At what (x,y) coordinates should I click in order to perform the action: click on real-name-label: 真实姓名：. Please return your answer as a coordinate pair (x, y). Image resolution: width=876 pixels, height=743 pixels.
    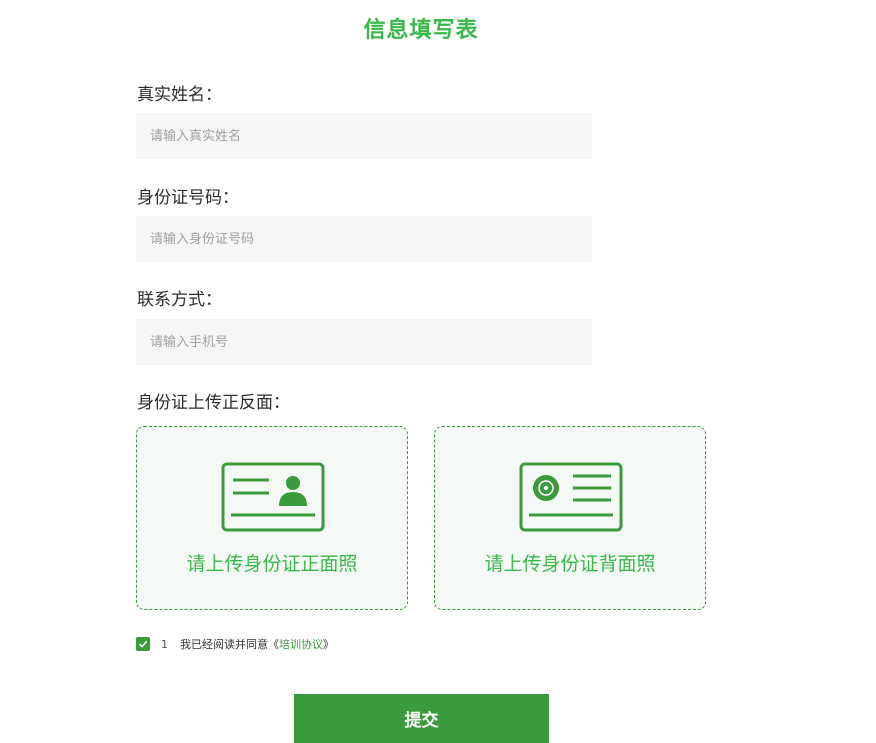
    Looking at the image, I should click on (179, 95).